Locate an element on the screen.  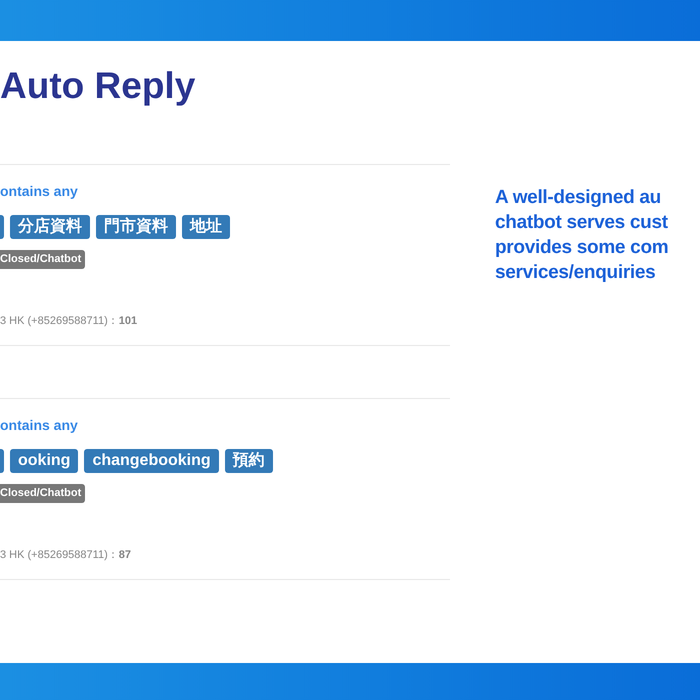
keyword-tag: 預約 is located at coordinates (248, 461).